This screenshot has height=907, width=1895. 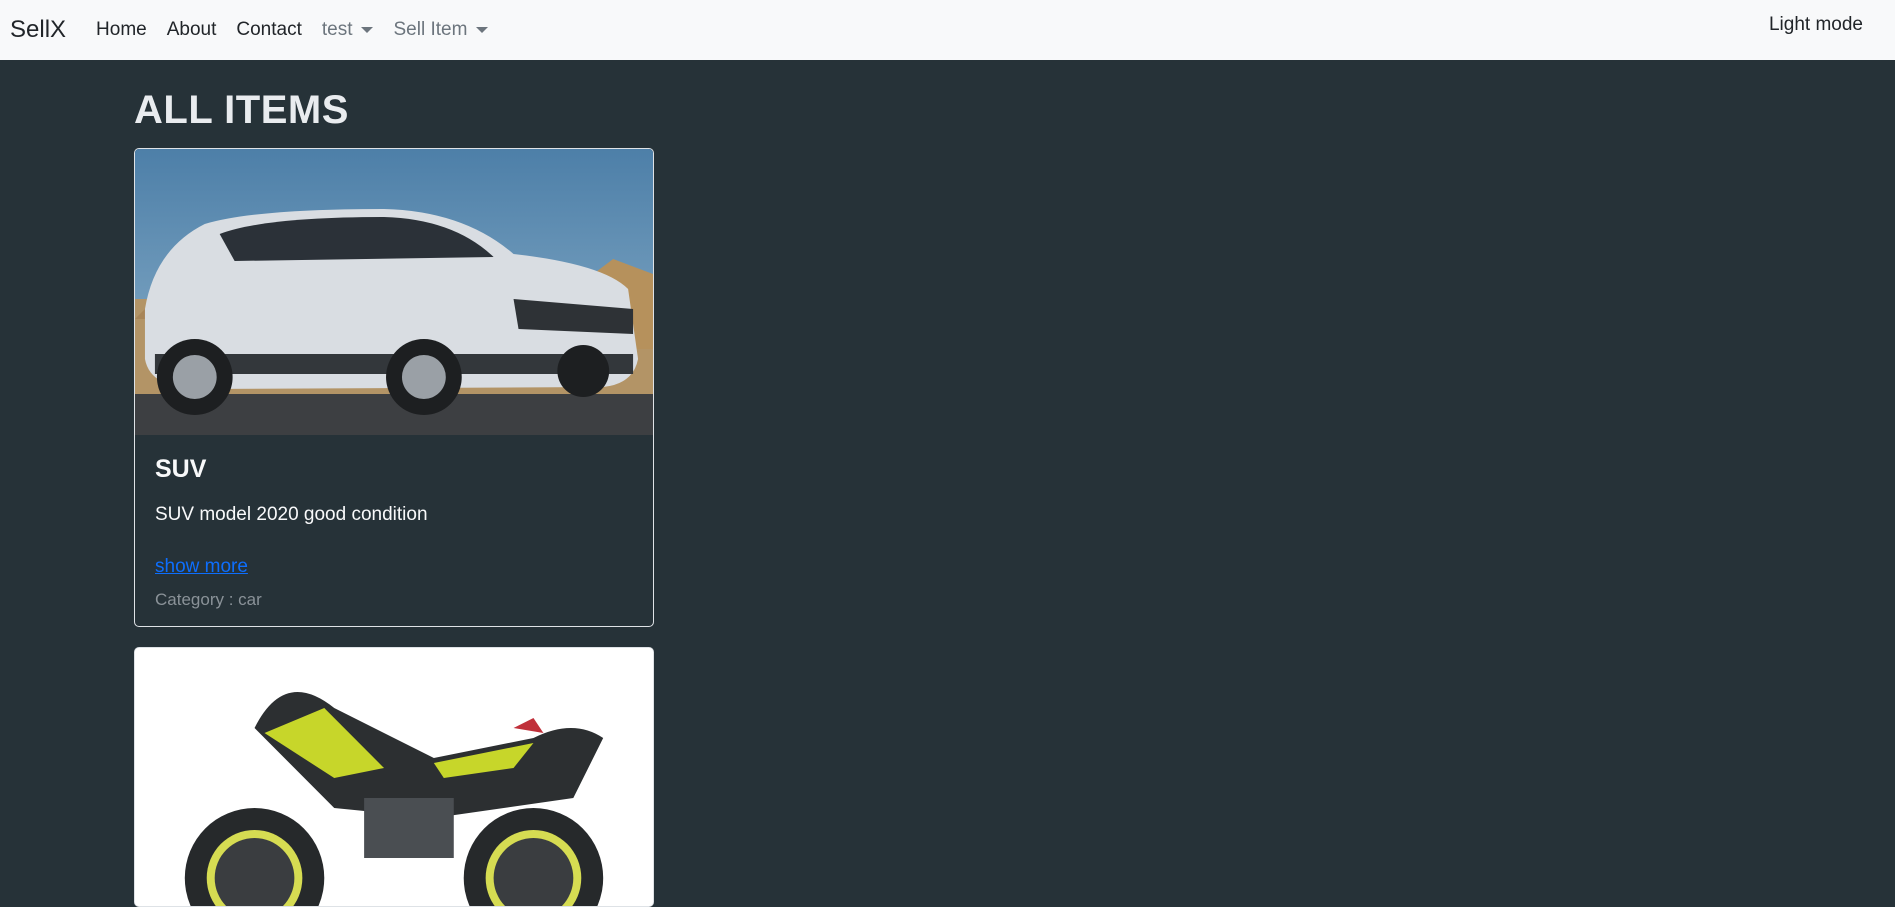 What do you see at coordinates (192, 30) in the screenshot?
I see `nav-about: About` at bounding box center [192, 30].